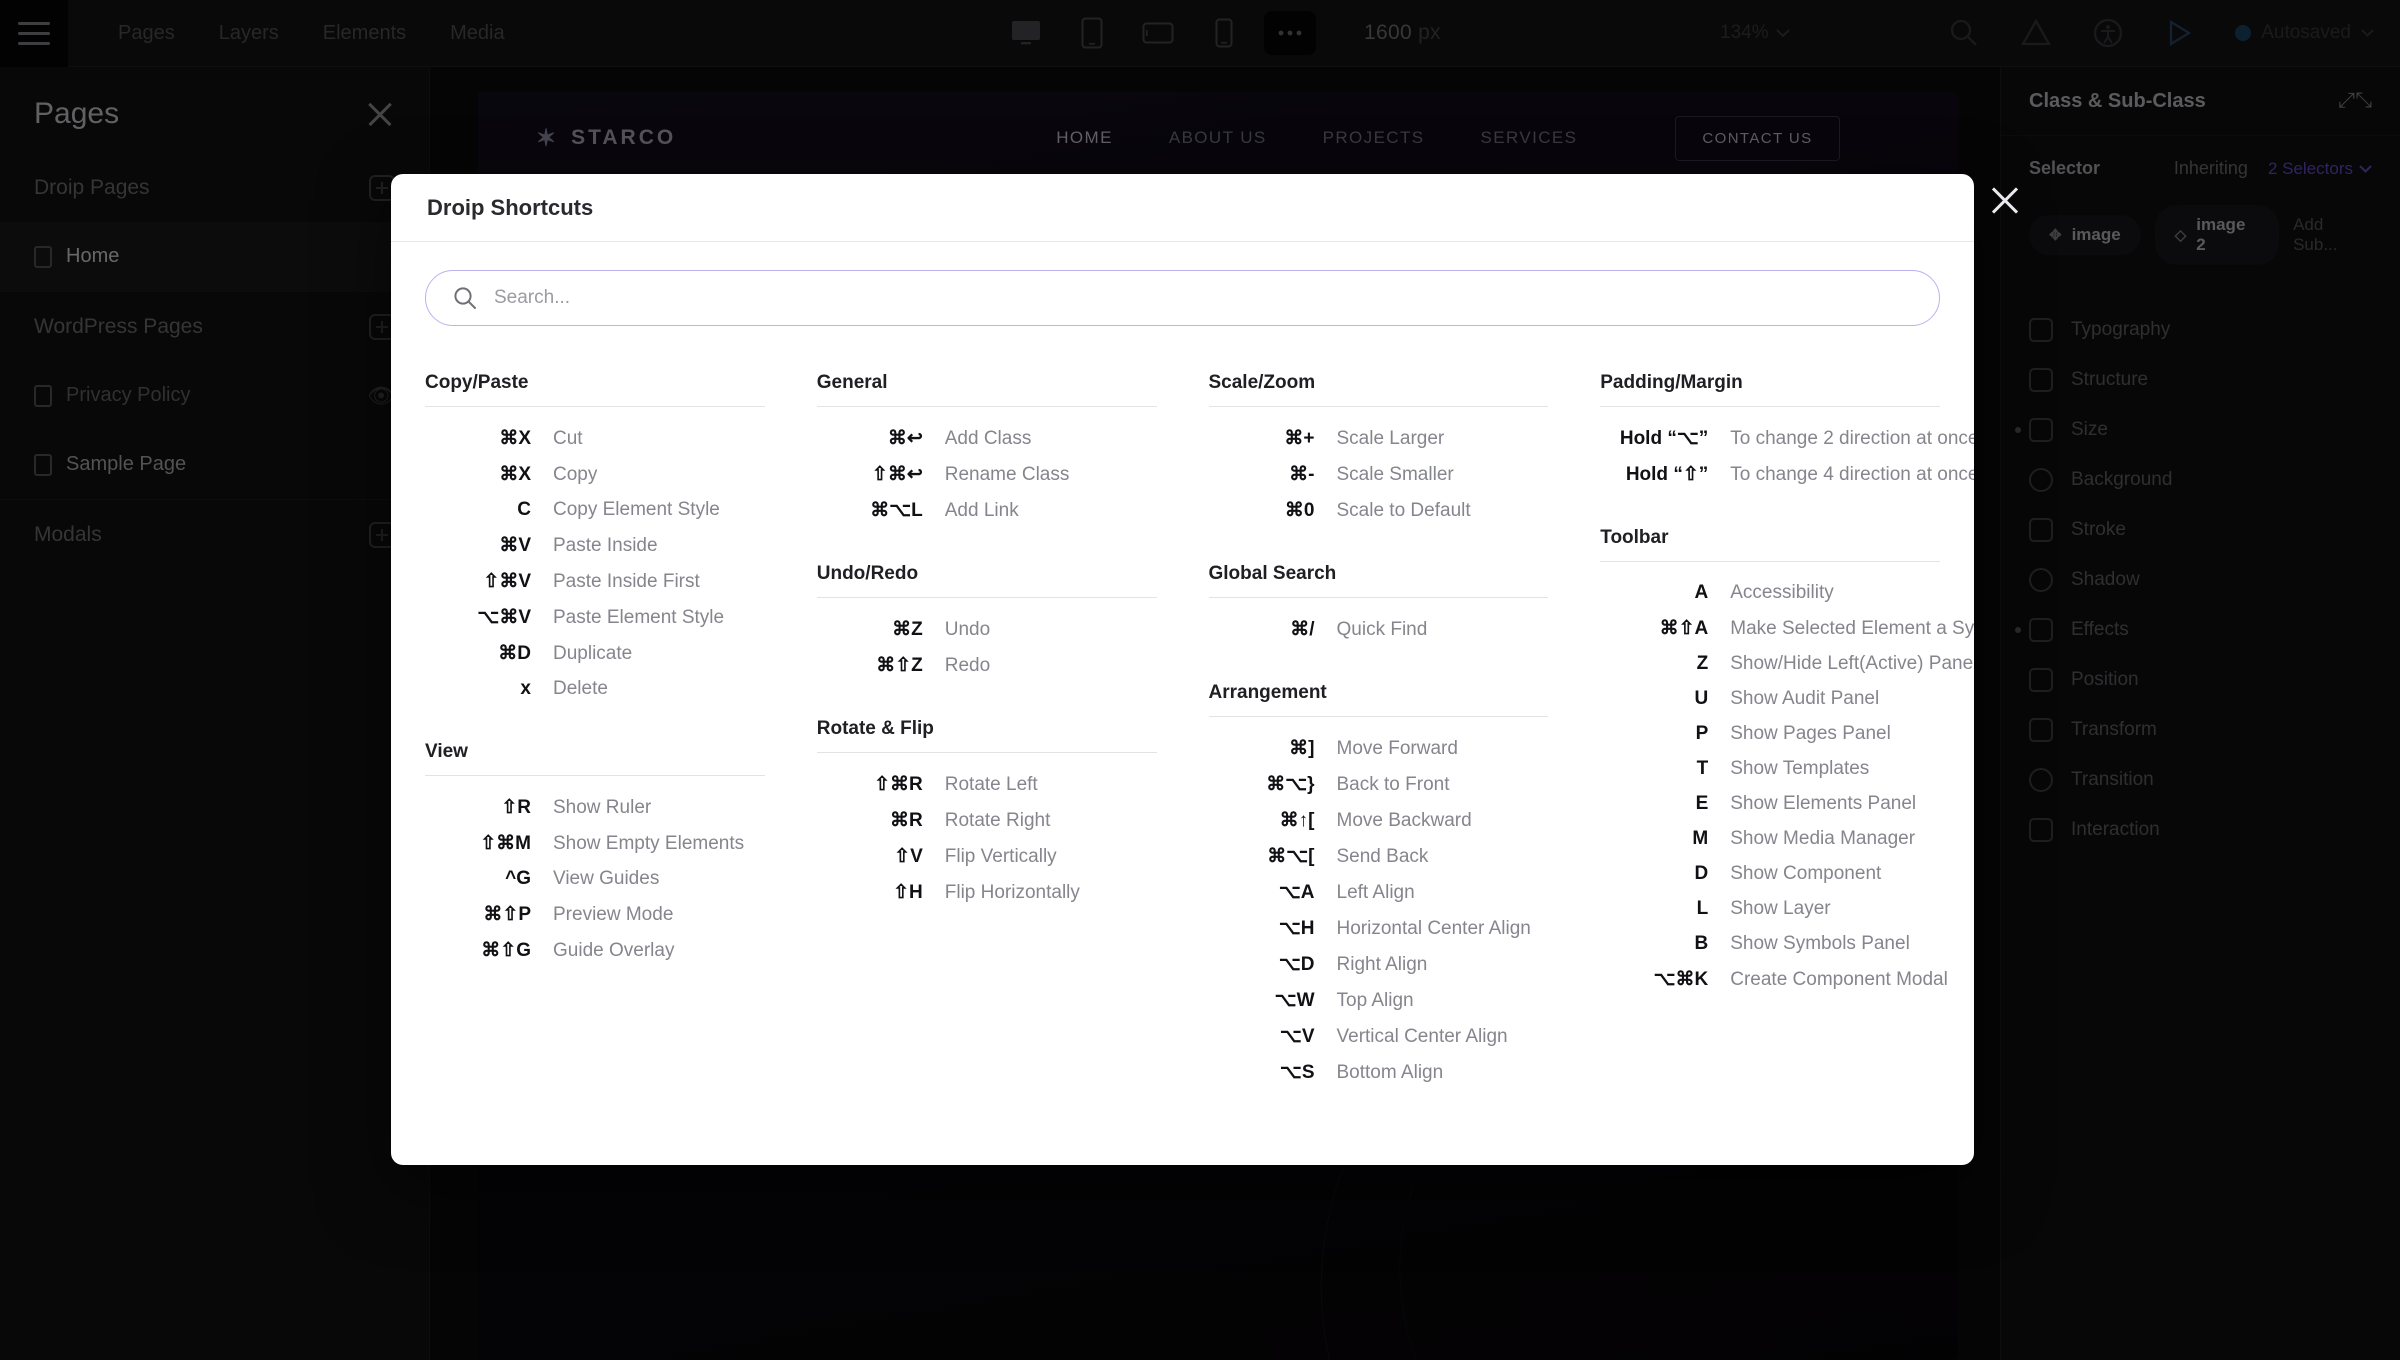 The image size is (2400, 1360). I want to click on shortcut-label: Scale to Default, so click(1403, 510).